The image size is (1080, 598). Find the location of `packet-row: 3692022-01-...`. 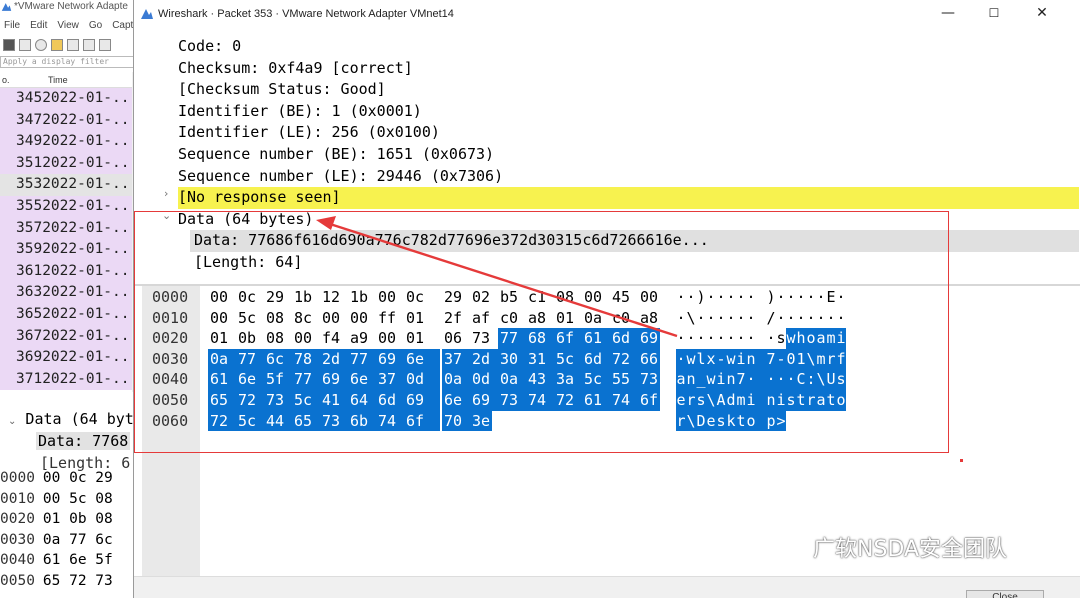

packet-row: 3692022-01-... is located at coordinates (66, 358).